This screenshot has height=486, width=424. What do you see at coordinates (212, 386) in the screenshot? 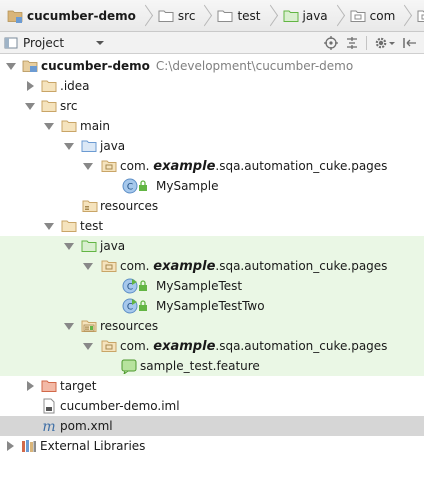
I see `tree-item-target: target` at bounding box center [212, 386].